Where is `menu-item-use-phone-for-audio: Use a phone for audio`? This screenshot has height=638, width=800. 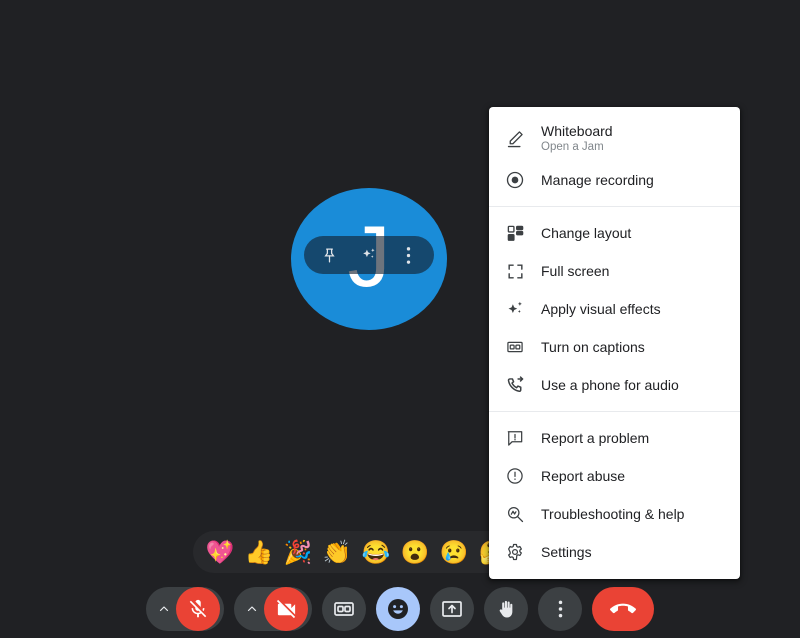 menu-item-use-phone-for-audio: Use a phone for audio is located at coordinates (614, 385).